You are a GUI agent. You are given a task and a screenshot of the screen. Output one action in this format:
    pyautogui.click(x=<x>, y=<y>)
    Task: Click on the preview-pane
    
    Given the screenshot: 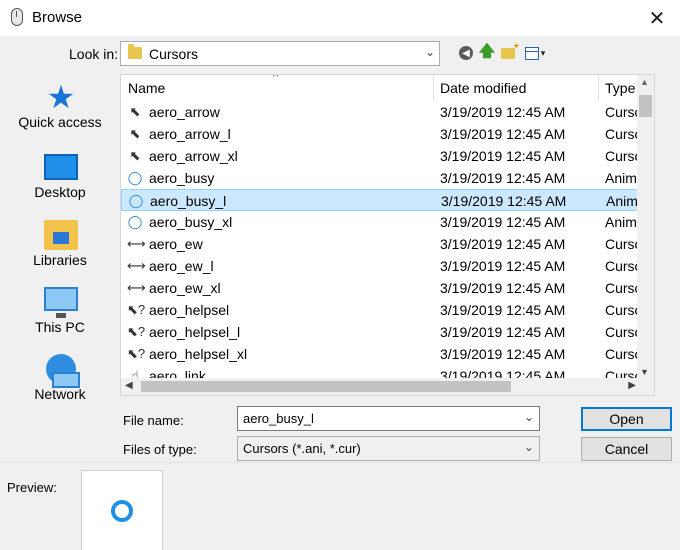 What is the action you would take?
    pyautogui.click(x=122, y=510)
    